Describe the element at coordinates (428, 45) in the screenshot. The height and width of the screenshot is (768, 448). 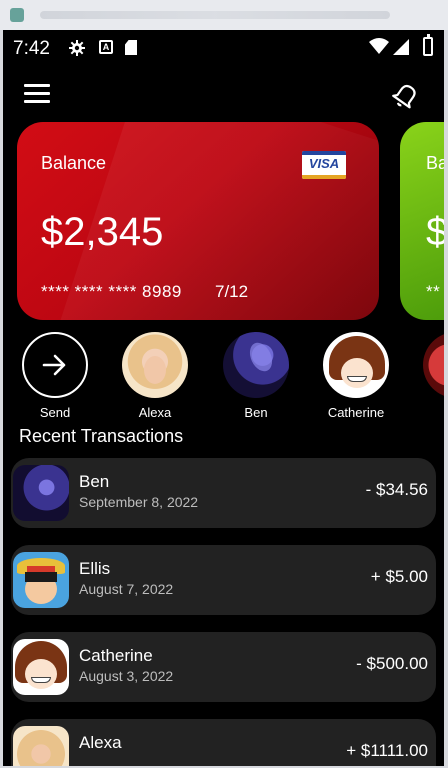
I see `battery-icon` at that location.